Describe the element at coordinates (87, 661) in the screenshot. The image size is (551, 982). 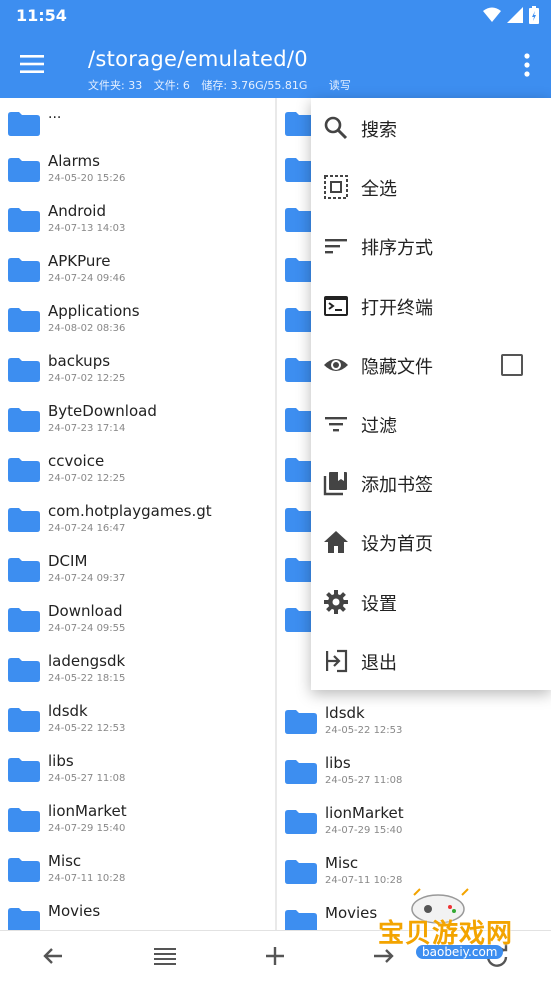
I see `folder-name: ladengsdk` at that location.